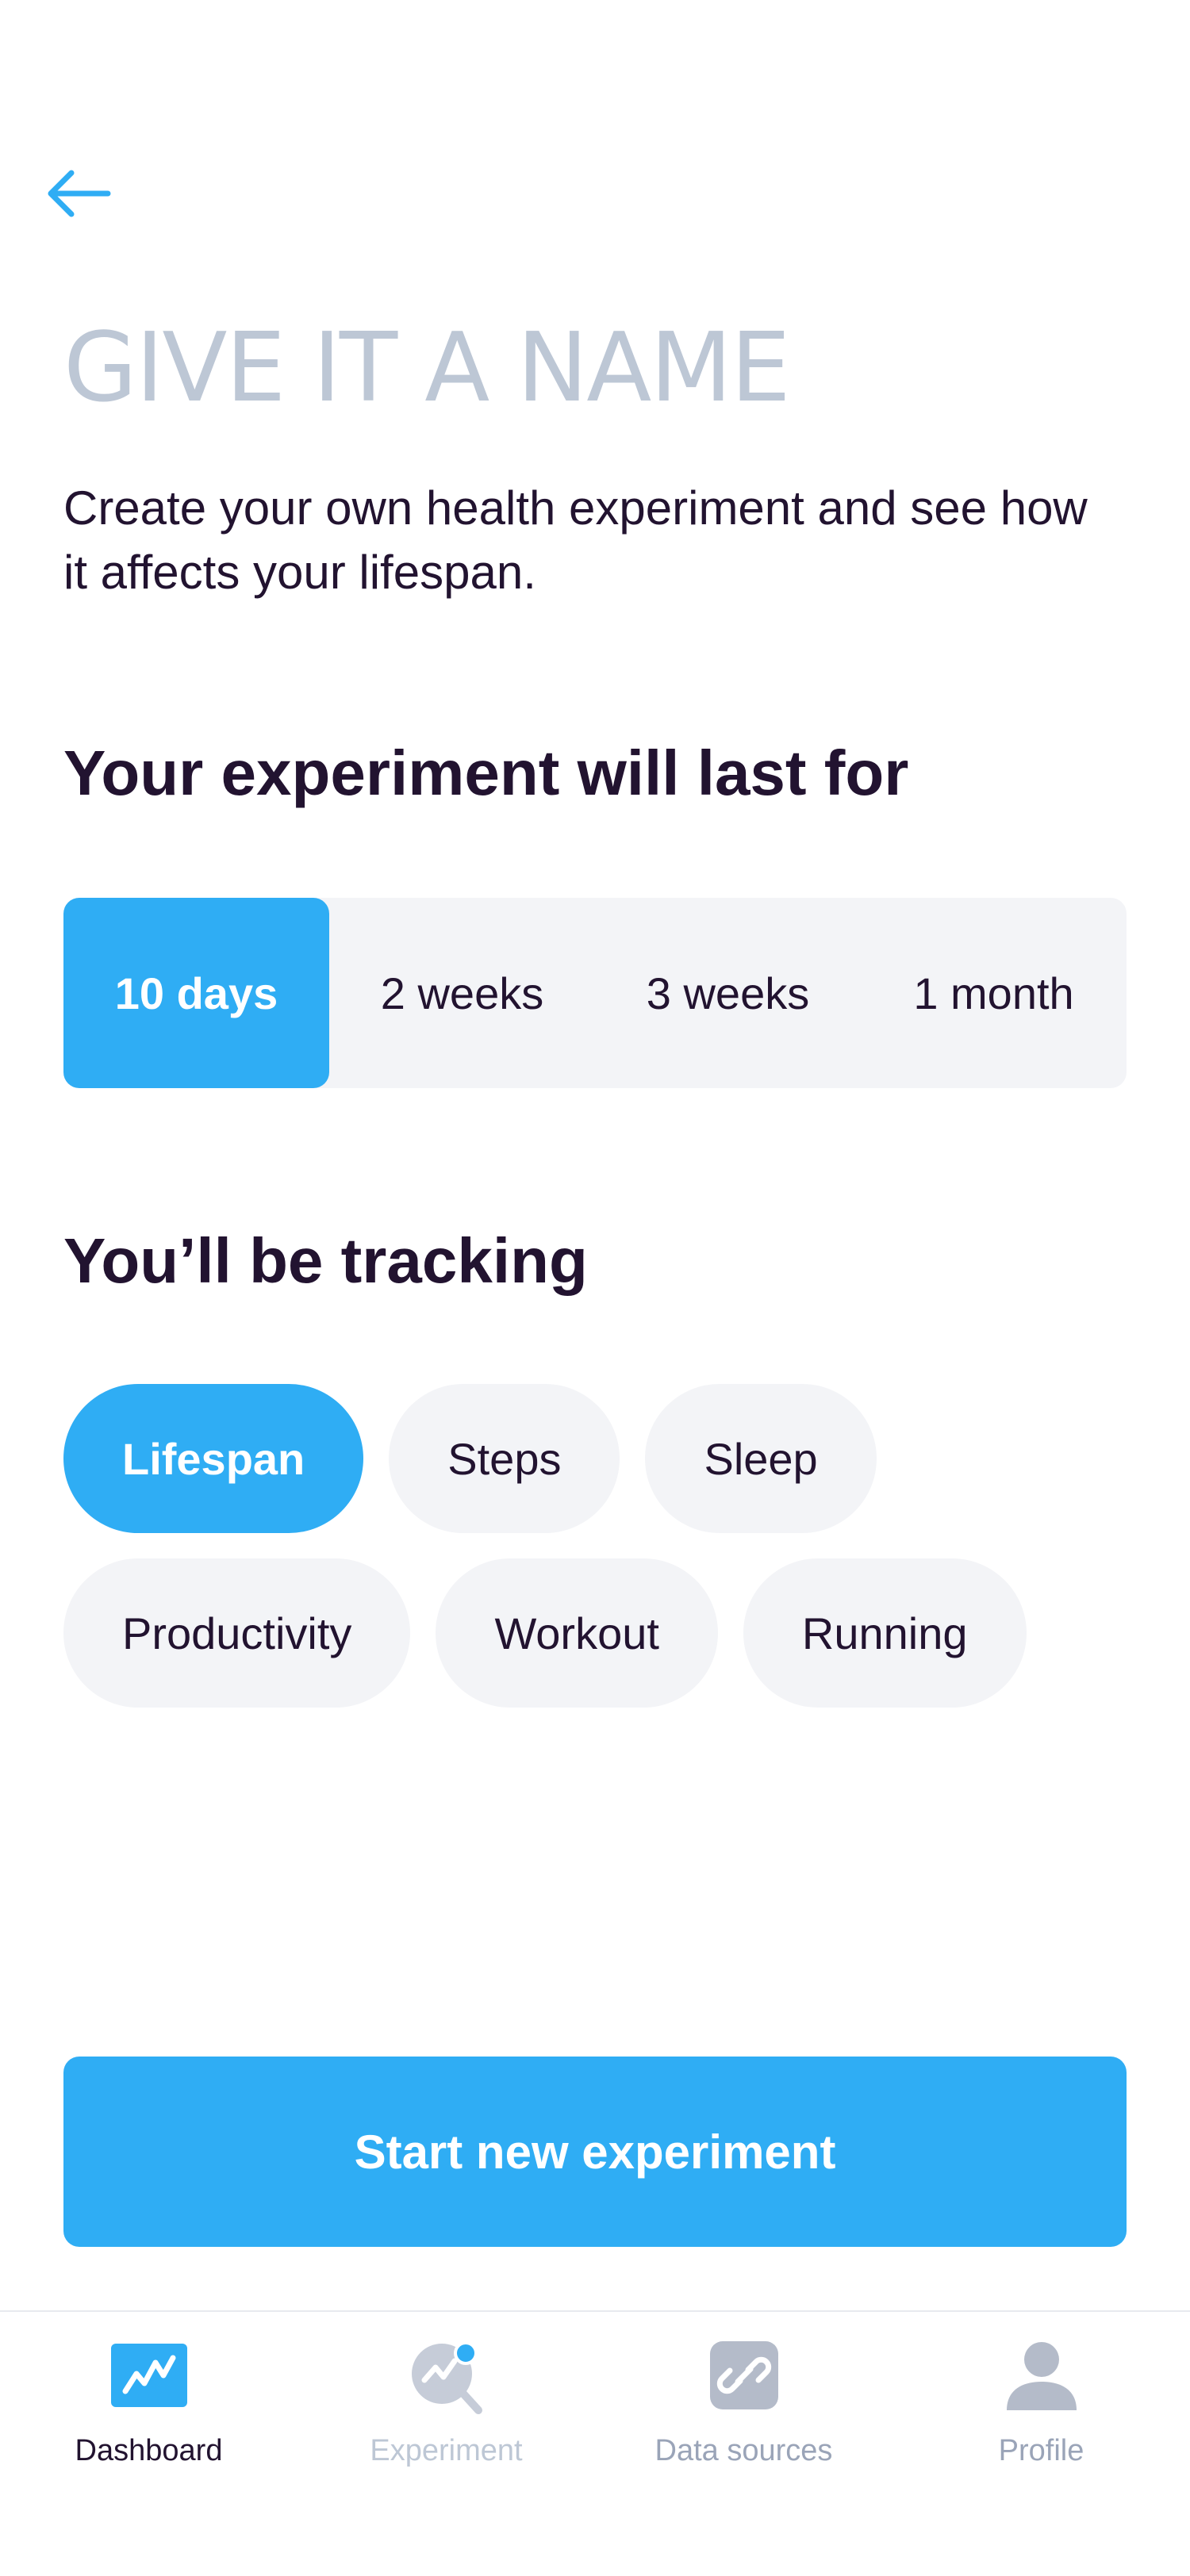  Describe the element at coordinates (149, 2375) in the screenshot. I see `dashboard-icon` at that location.